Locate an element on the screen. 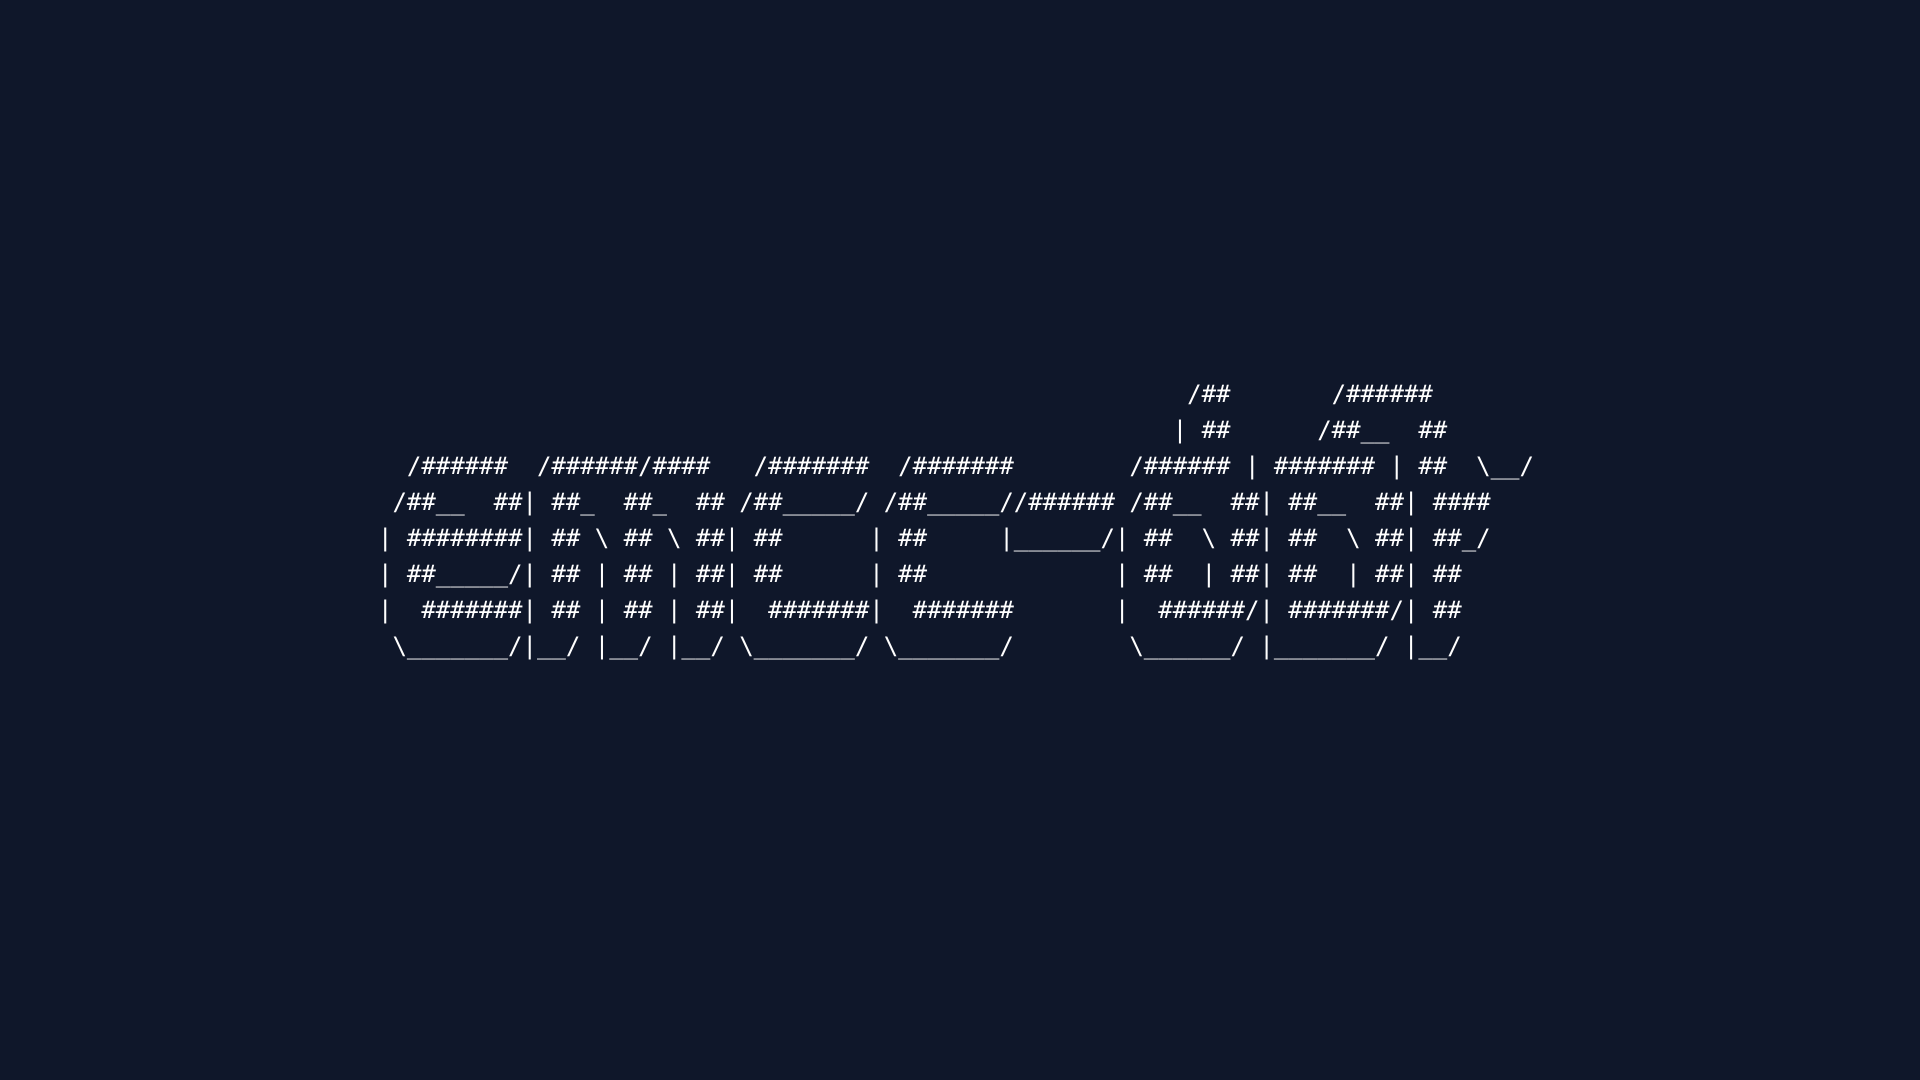 This screenshot has height=1080, width=1920. ascii-line-2: | ## /##__ ## is located at coordinates (913, 430).